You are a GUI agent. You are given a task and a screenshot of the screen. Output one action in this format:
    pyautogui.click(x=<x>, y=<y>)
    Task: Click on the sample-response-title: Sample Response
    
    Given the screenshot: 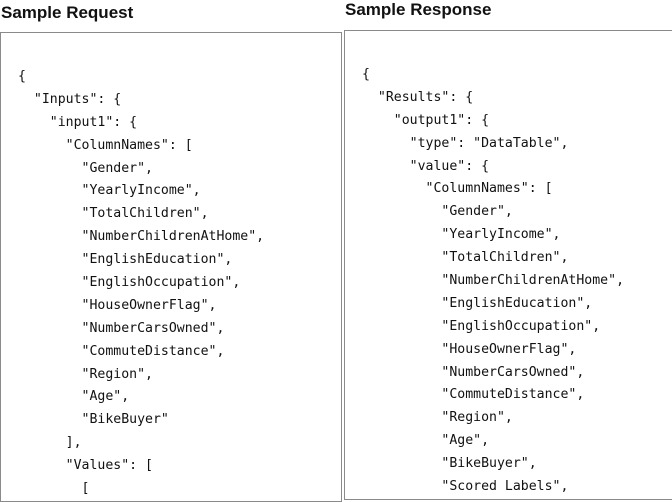 What is the action you would take?
    pyautogui.click(x=418, y=9)
    